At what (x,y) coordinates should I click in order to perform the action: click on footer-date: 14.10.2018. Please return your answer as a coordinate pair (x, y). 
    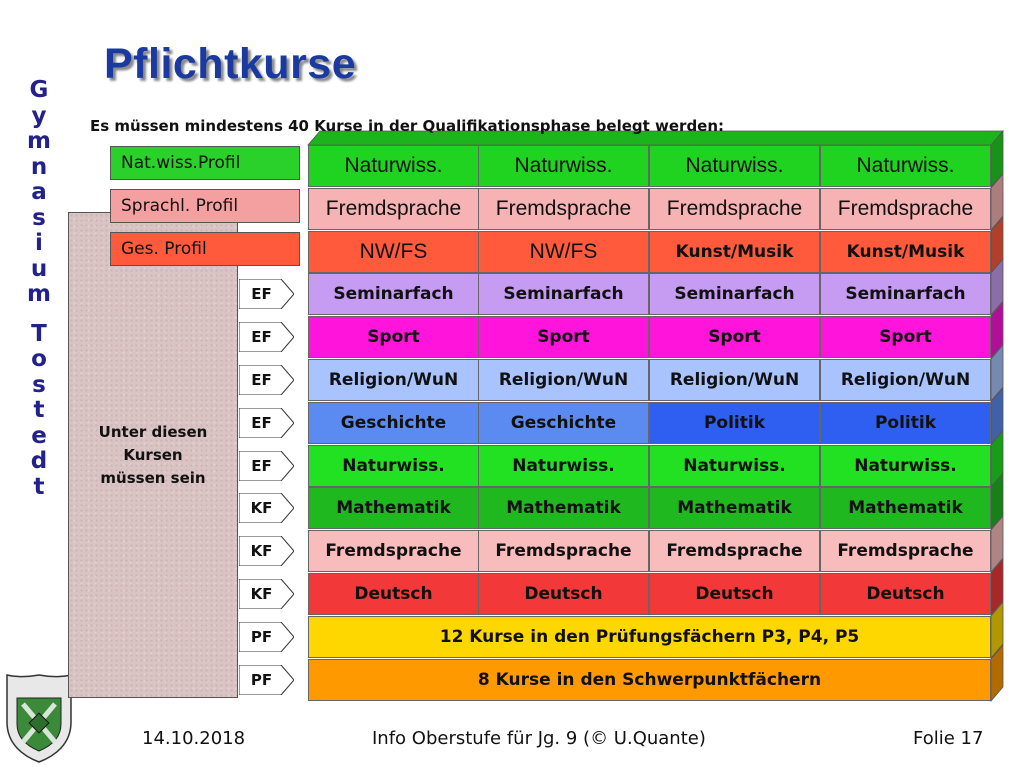
    Looking at the image, I should click on (194, 738).